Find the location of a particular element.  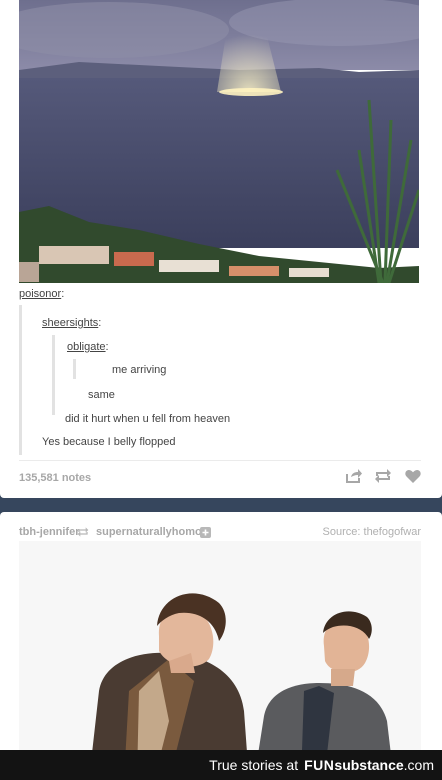

heart-icon is located at coordinates (413, 476).